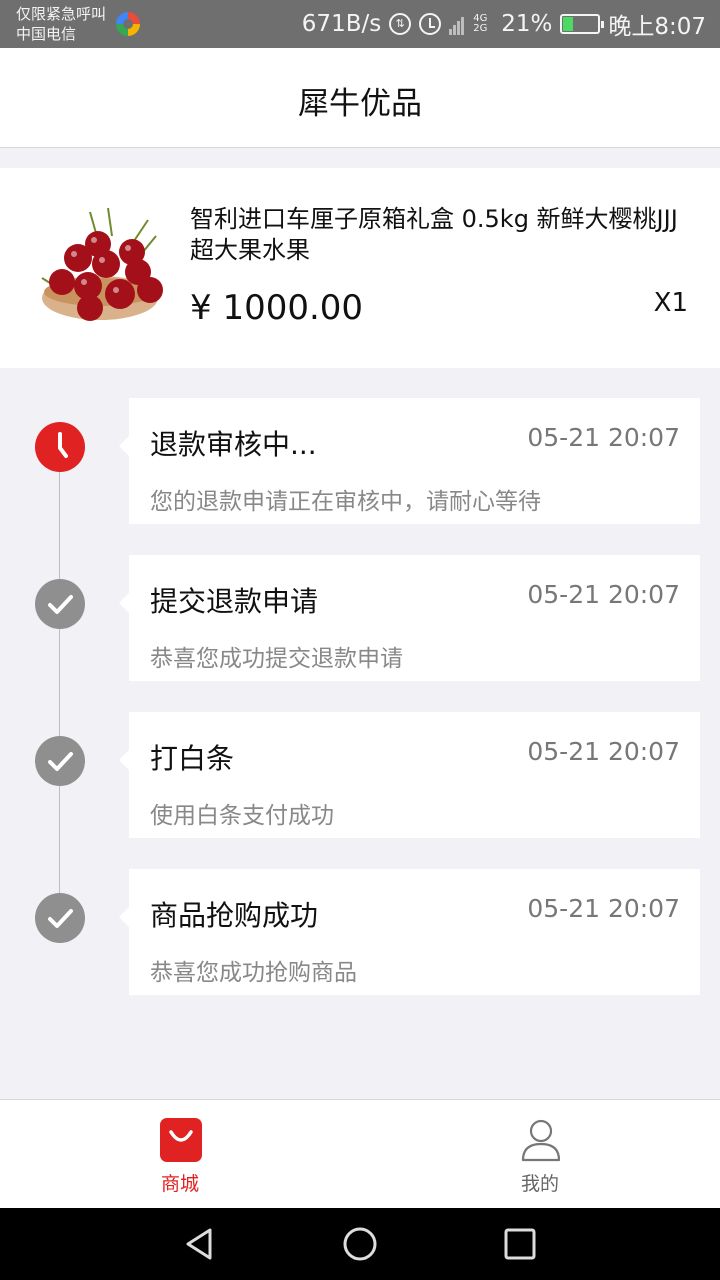  I want to click on carrier-name: 中国电信, so click(46, 34).